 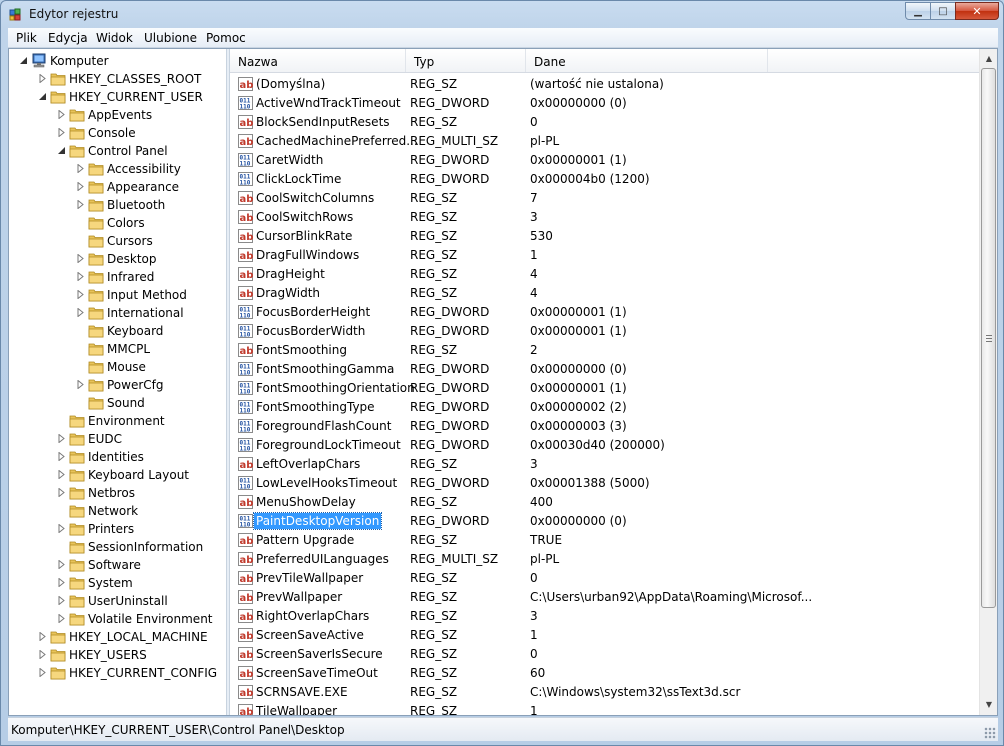 What do you see at coordinates (604, 708) in the screenshot?
I see `value-row: ab TileWallpaper REG_SZ 1` at bounding box center [604, 708].